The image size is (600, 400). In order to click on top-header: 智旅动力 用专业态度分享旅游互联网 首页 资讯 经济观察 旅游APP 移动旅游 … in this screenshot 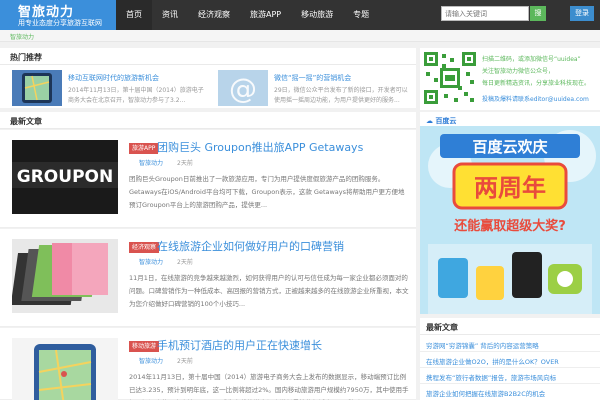, I will do `click(300, 15)`.